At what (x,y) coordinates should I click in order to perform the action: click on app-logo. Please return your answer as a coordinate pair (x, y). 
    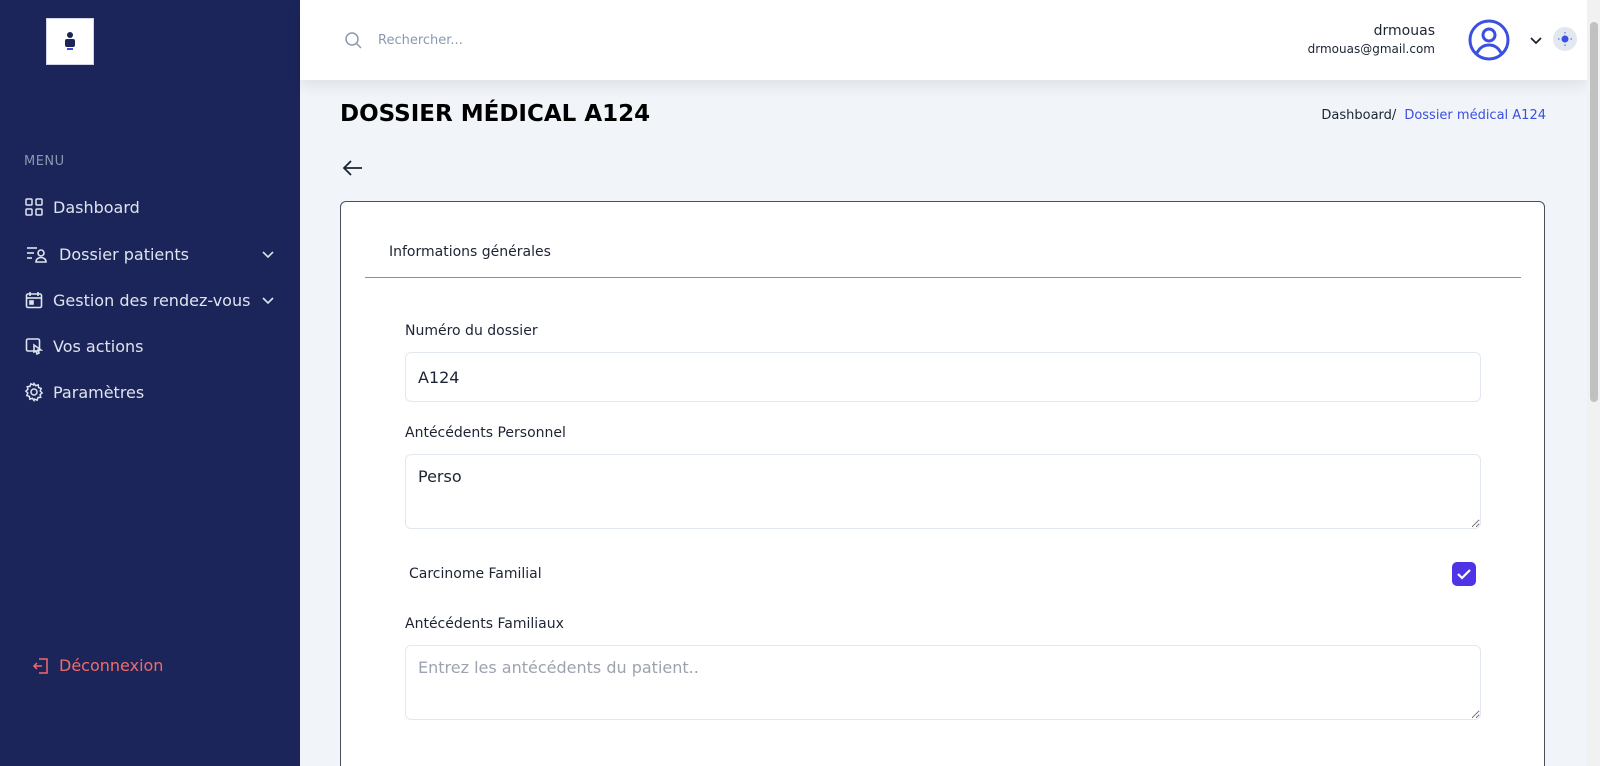
    Looking at the image, I should click on (70, 41).